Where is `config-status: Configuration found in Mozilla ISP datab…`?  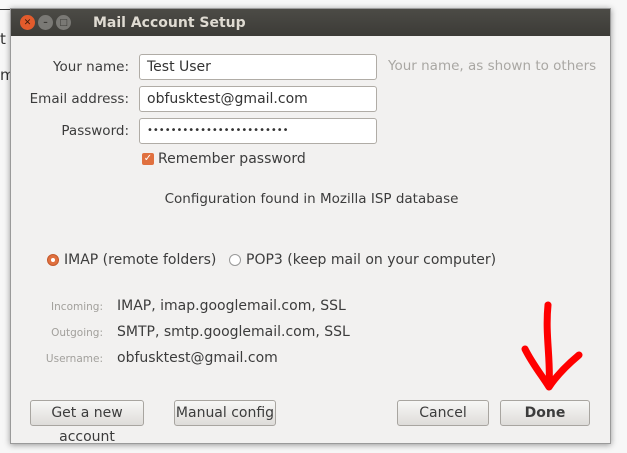 config-status: Configuration found in Mozilla ISP datab… is located at coordinates (311, 199).